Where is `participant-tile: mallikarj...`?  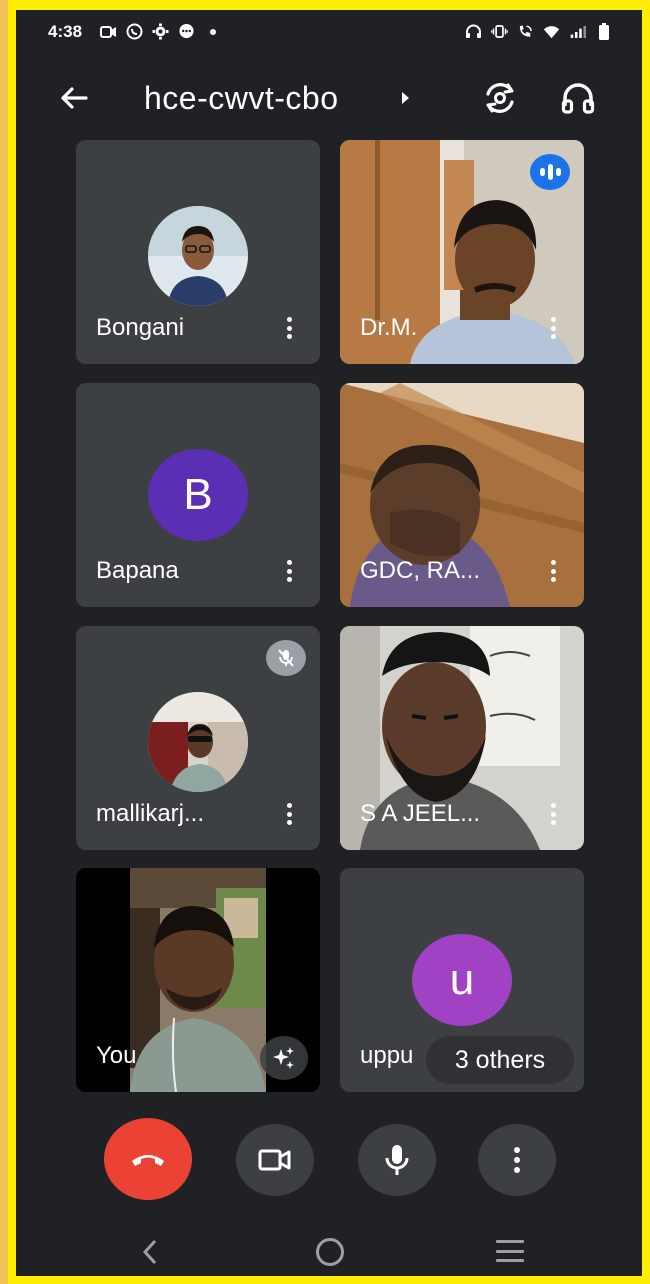
participant-tile: mallikarj... is located at coordinates (198, 738).